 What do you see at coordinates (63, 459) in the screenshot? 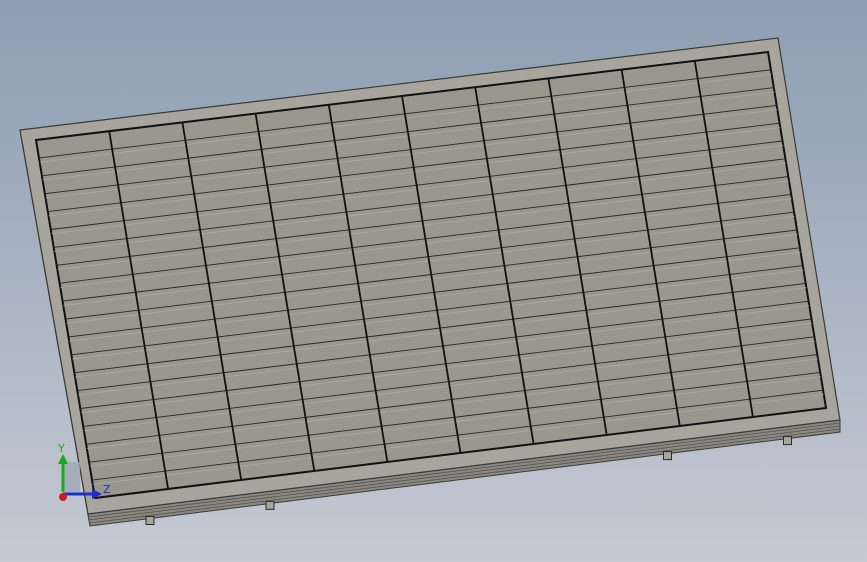
I see `y-axis-arrow` at bounding box center [63, 459].